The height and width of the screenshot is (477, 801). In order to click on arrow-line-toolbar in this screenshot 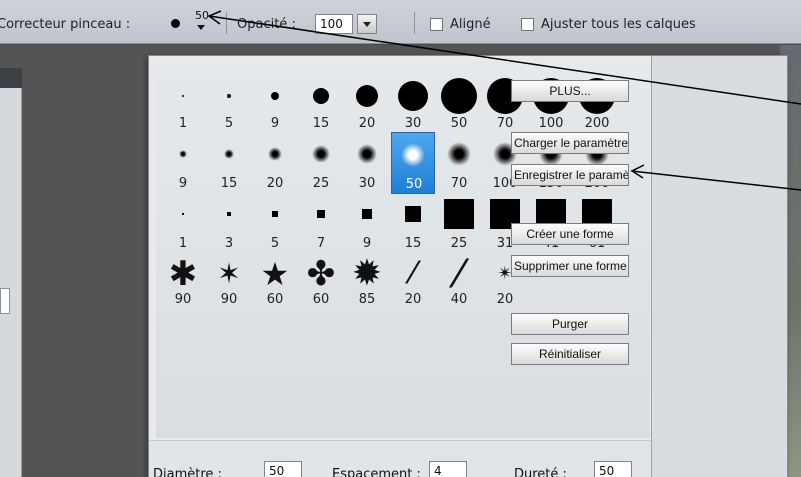, I will do `click(504, 60)`.